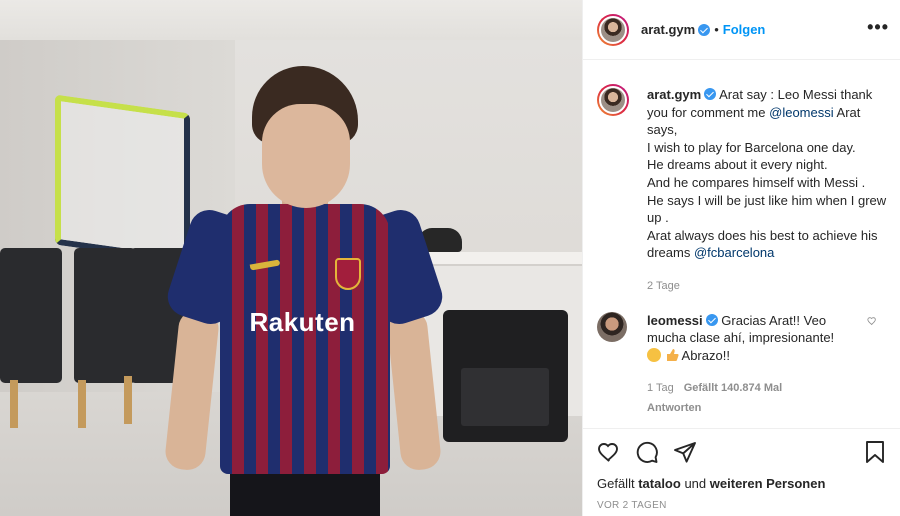  I want to click on comment-time: 1 Tag, so click(660, 389).